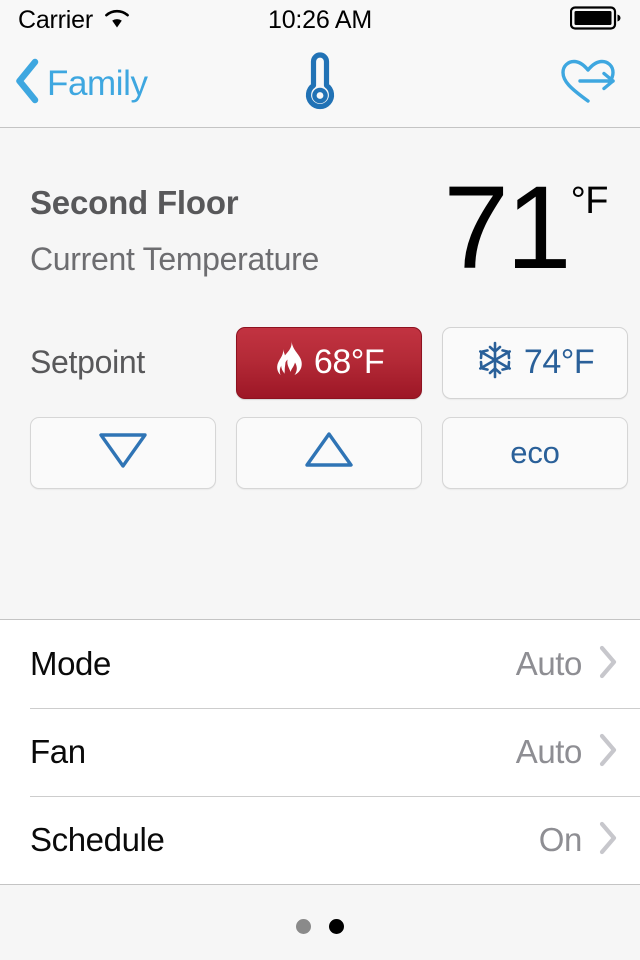 The width and height of the screenshot is (640, 960). I want to click on back-button: Family, so click(81, 83).